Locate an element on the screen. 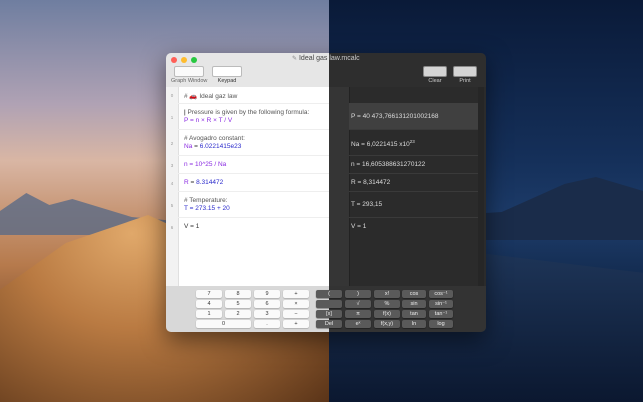 The image size is (643, 402). code-comment: # Temperature: is located at coordinates (206, 200).